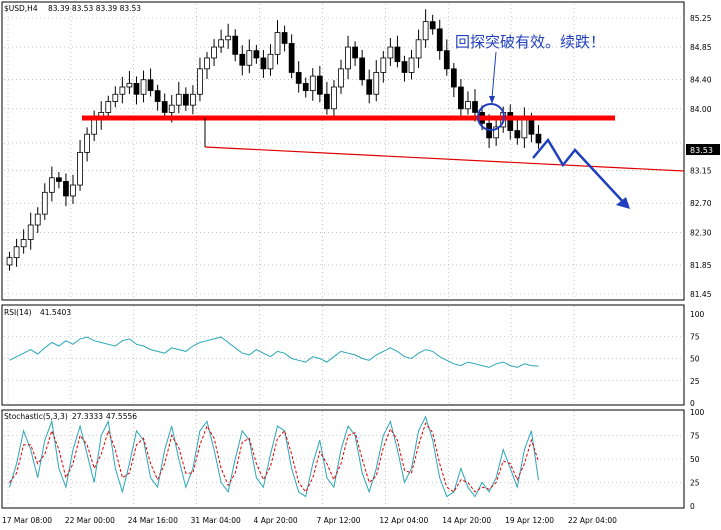 The height and width of the screenshot is (530, 721). Describe the element at coordinates (90, 520) in the screenshot. I see `time-tick-label: 22 Mar 00:00` at that location.